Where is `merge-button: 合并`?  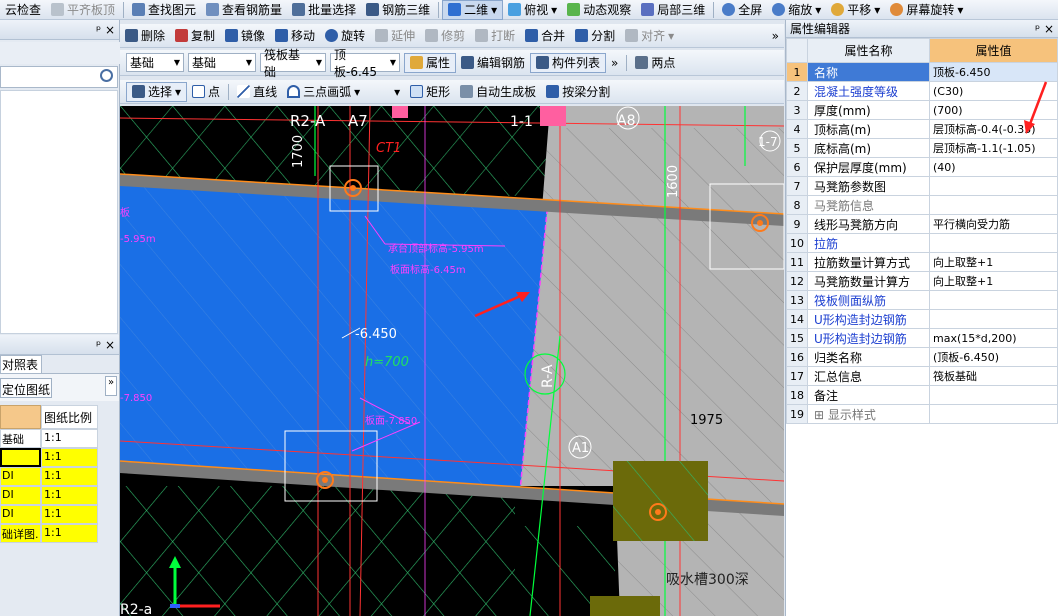 merge-button: 合并 is located at coordinates (545, 36).